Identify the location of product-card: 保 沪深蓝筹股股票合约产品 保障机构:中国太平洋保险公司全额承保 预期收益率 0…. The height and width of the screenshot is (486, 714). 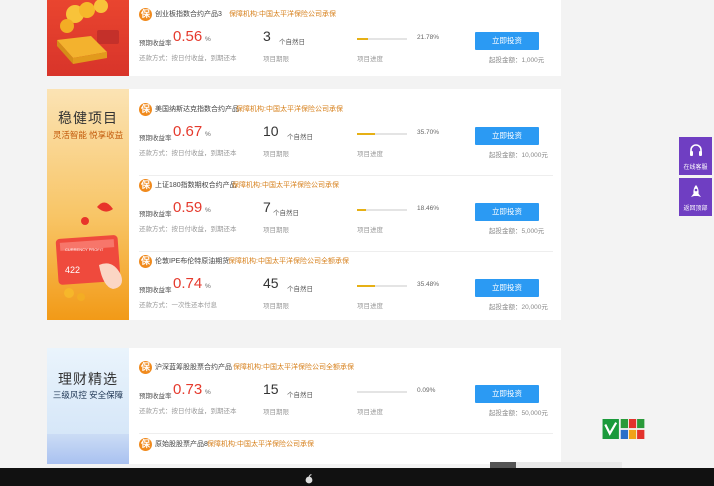
(346, 396).